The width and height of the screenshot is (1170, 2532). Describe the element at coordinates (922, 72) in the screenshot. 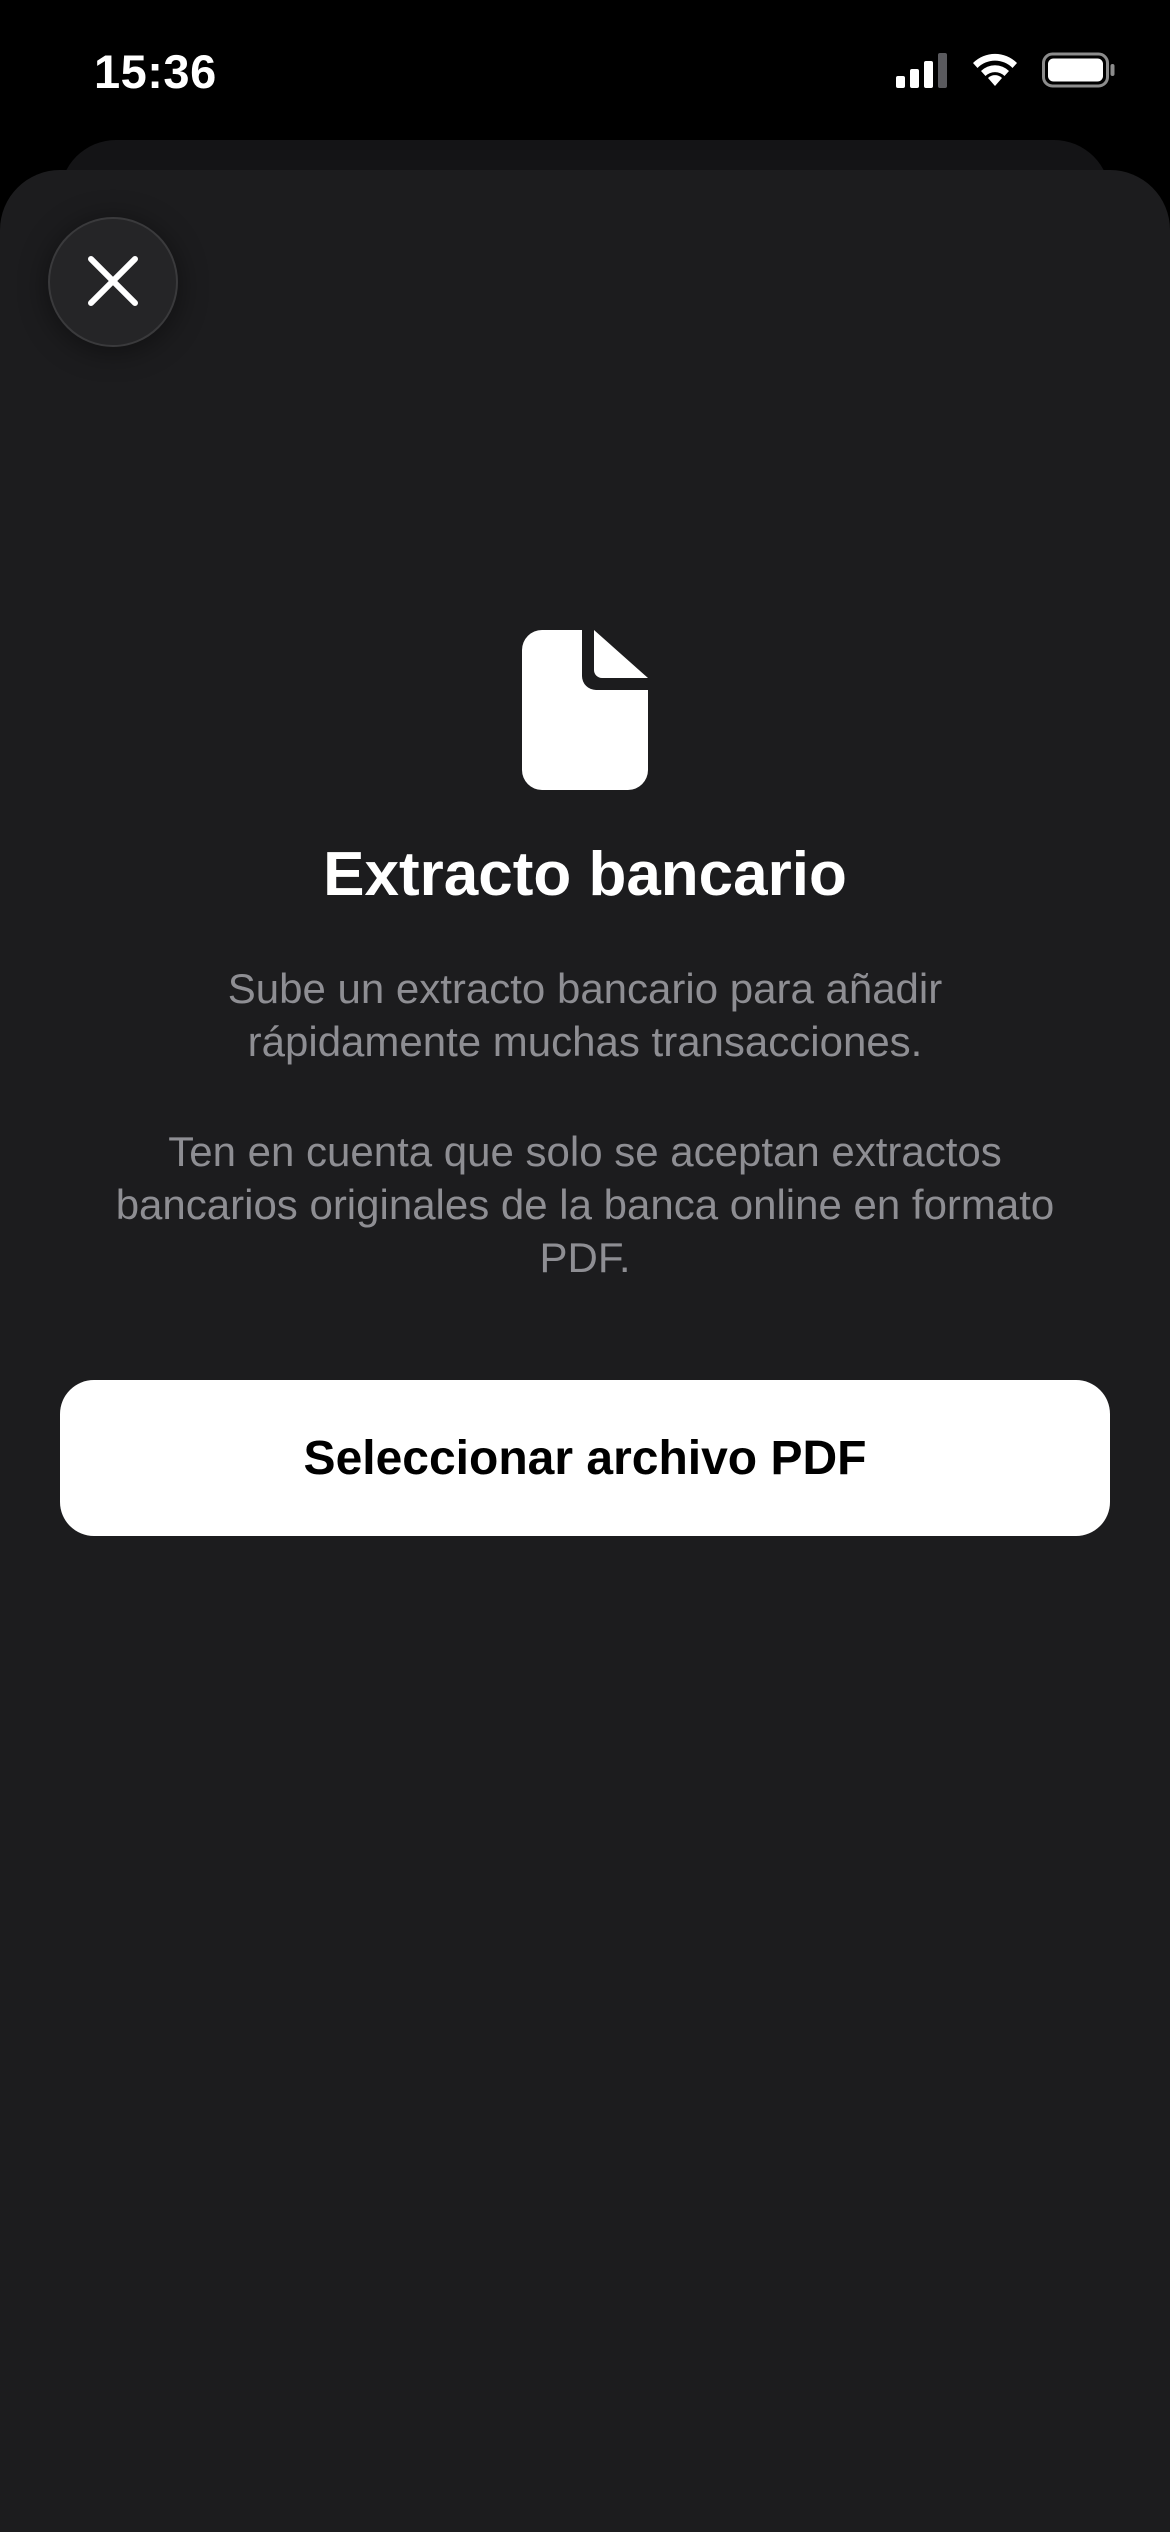

I see `cellular-signal-icon` at that location.